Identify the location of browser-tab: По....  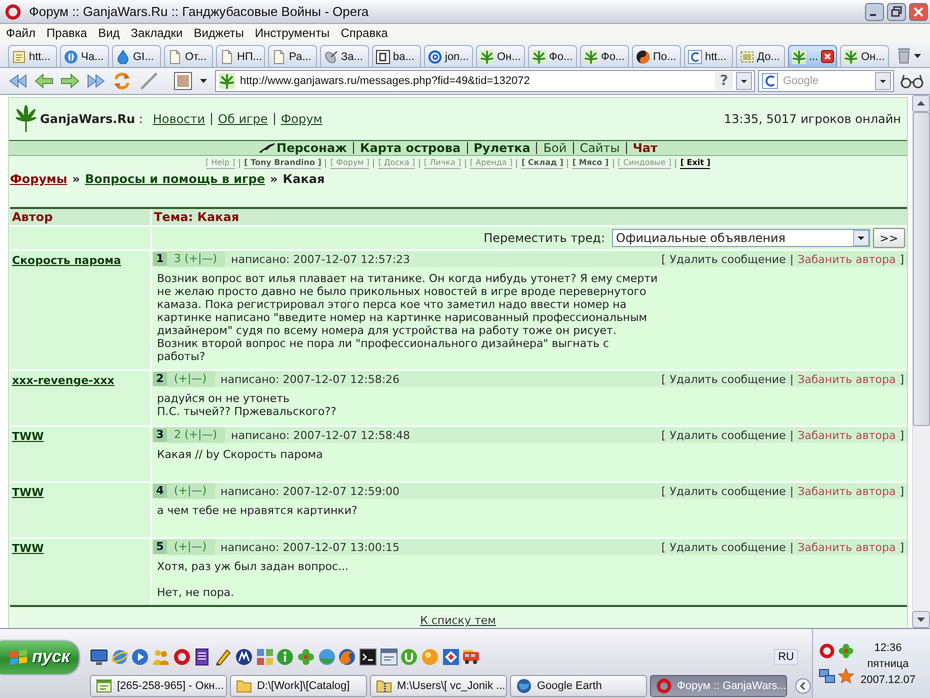
(656, 56).